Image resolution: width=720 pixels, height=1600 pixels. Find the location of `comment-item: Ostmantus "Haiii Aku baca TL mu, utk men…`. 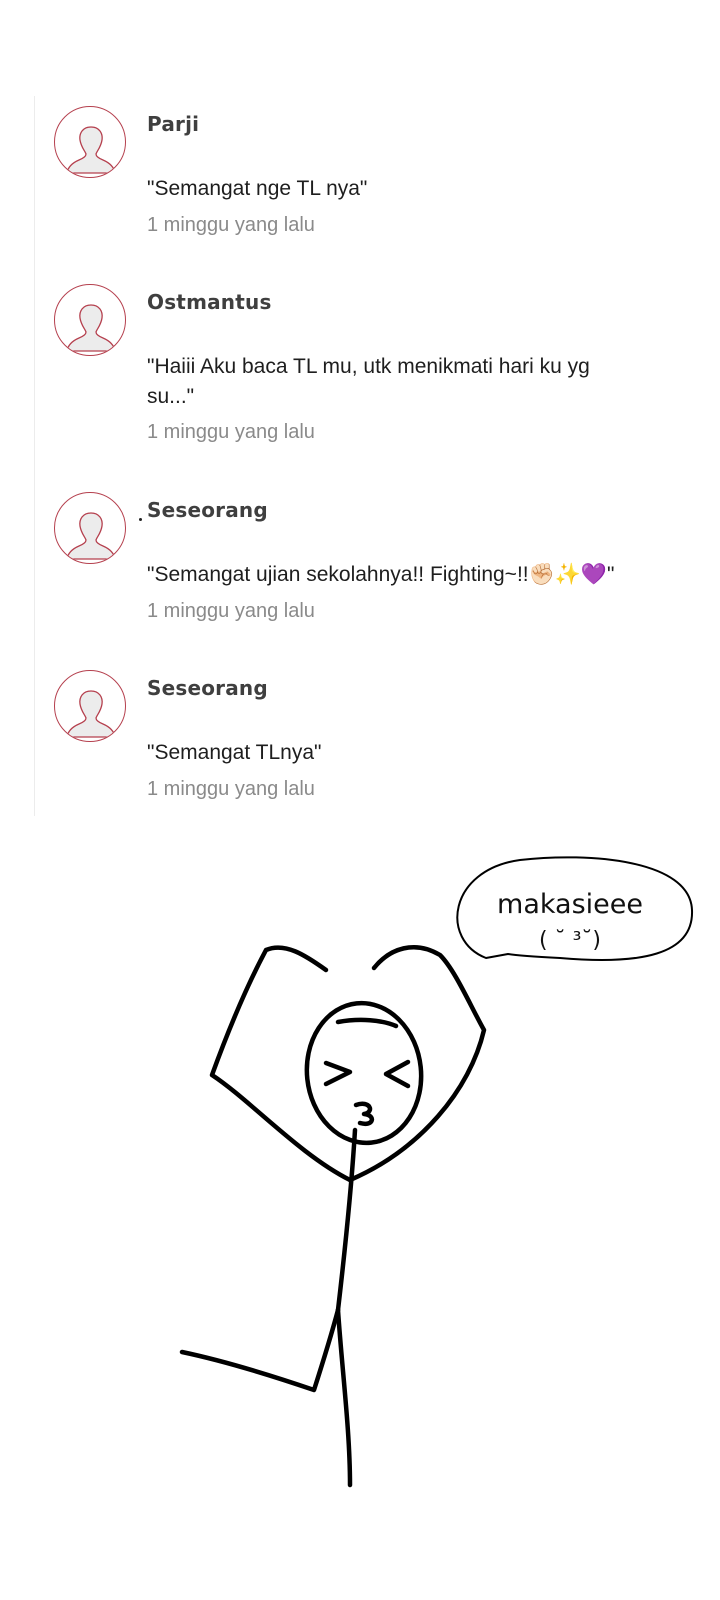

comment-item: Ostmantus "Haiii Aku baca TL mu, utk men… is located at coordinates (365, 374).